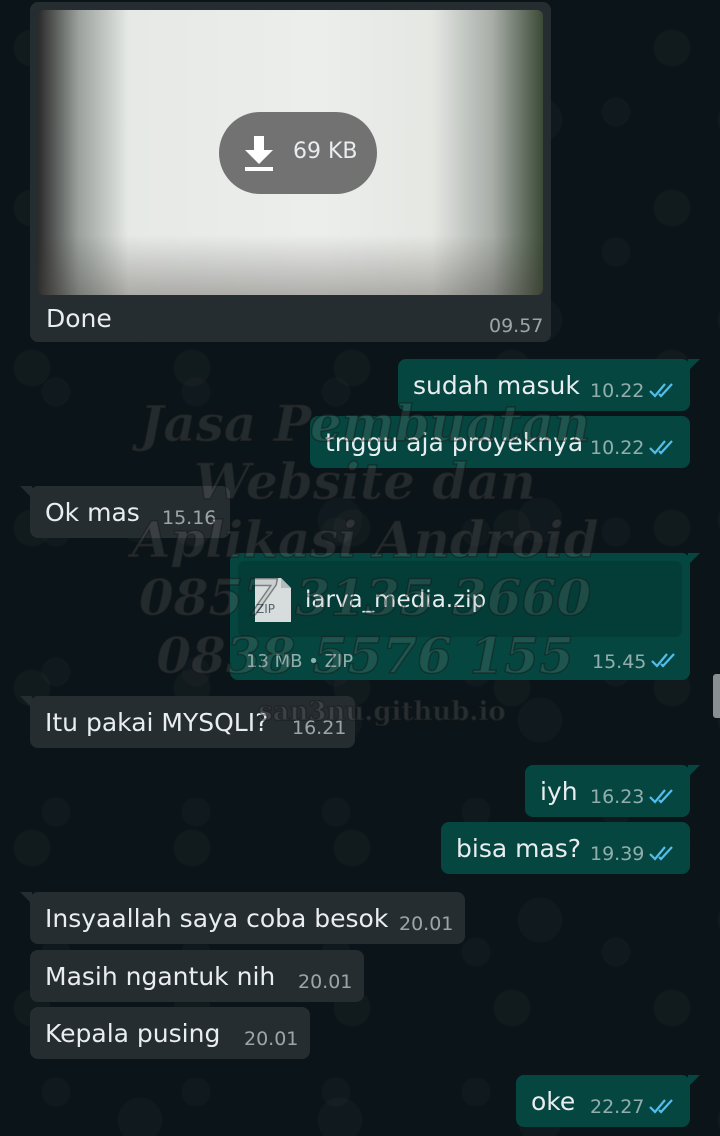 The width and height of the screenshot is (720, 1136). What do you see at coordinates (300, 661) in the screenshot?
I see `document-meta: 13 MB • ZIP` at bounding box center [300, 661].